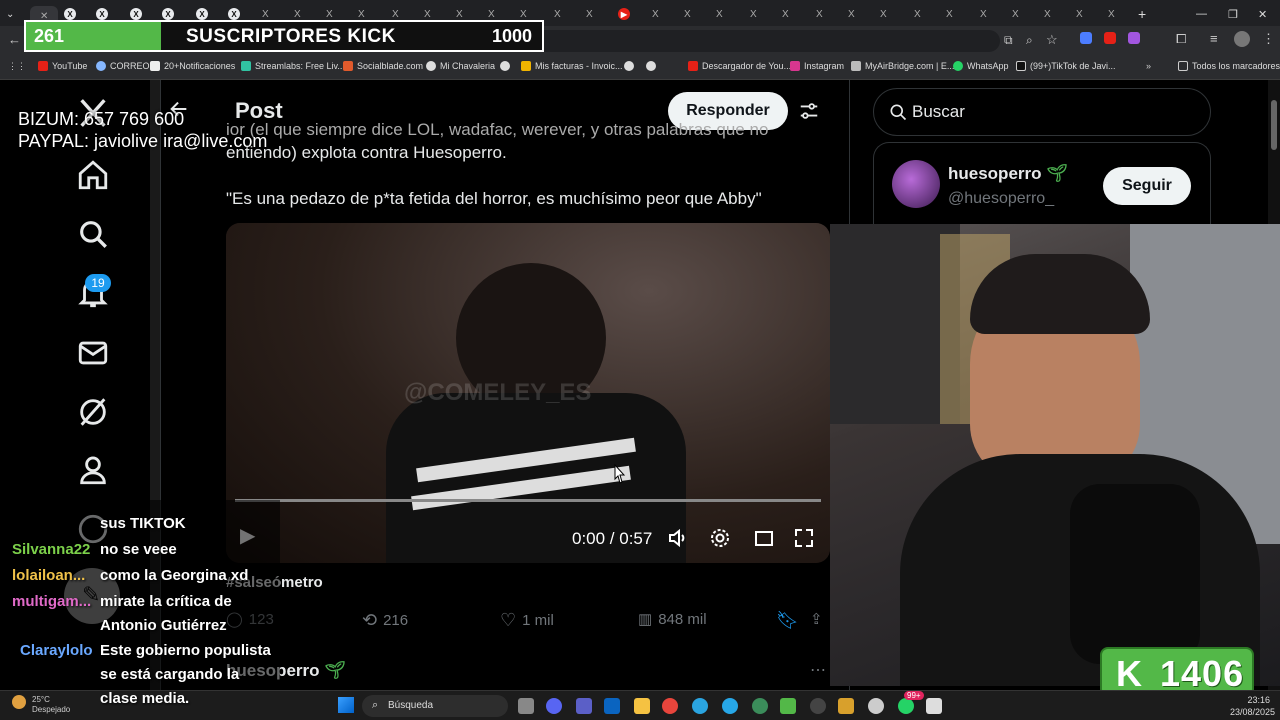 The image size is (1280, 720). What do you see at coordinates (460, 66) in the screenshot?
I see `bookmark: Mi Chavaleria` at bounding box center [460, 66].